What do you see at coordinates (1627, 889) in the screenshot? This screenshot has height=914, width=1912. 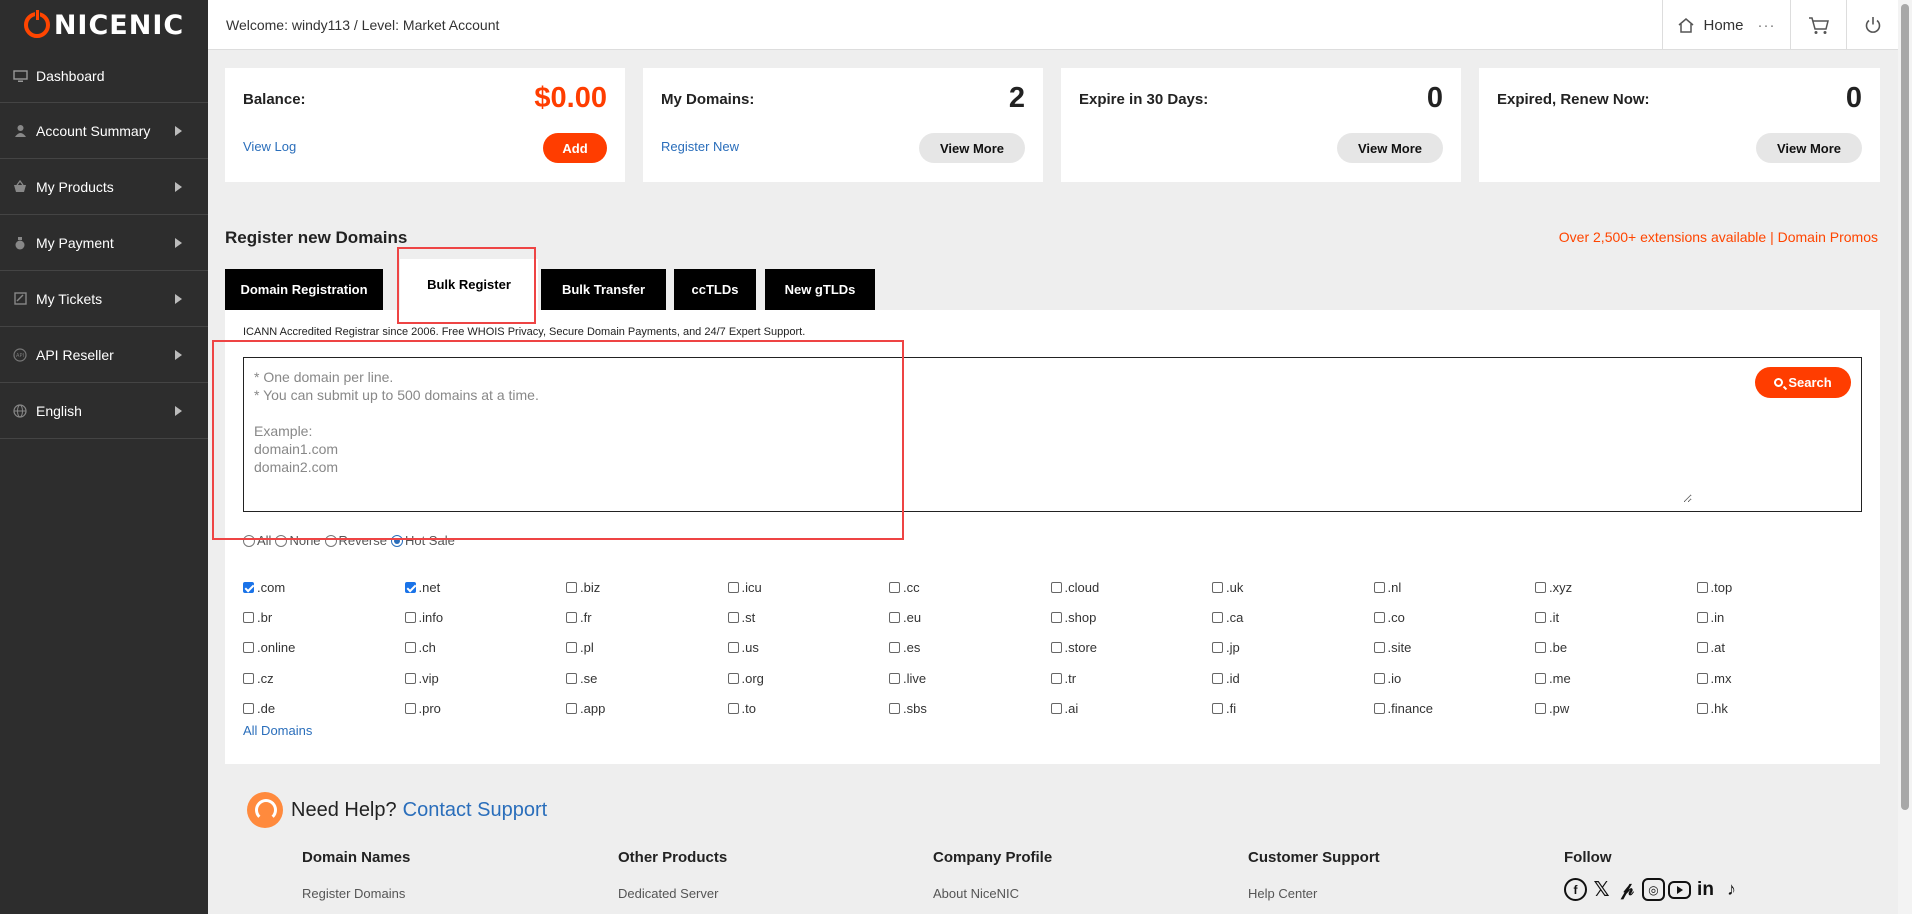 I see `pinterest-icon: 𝓅` at bounding box center [1627, 889].